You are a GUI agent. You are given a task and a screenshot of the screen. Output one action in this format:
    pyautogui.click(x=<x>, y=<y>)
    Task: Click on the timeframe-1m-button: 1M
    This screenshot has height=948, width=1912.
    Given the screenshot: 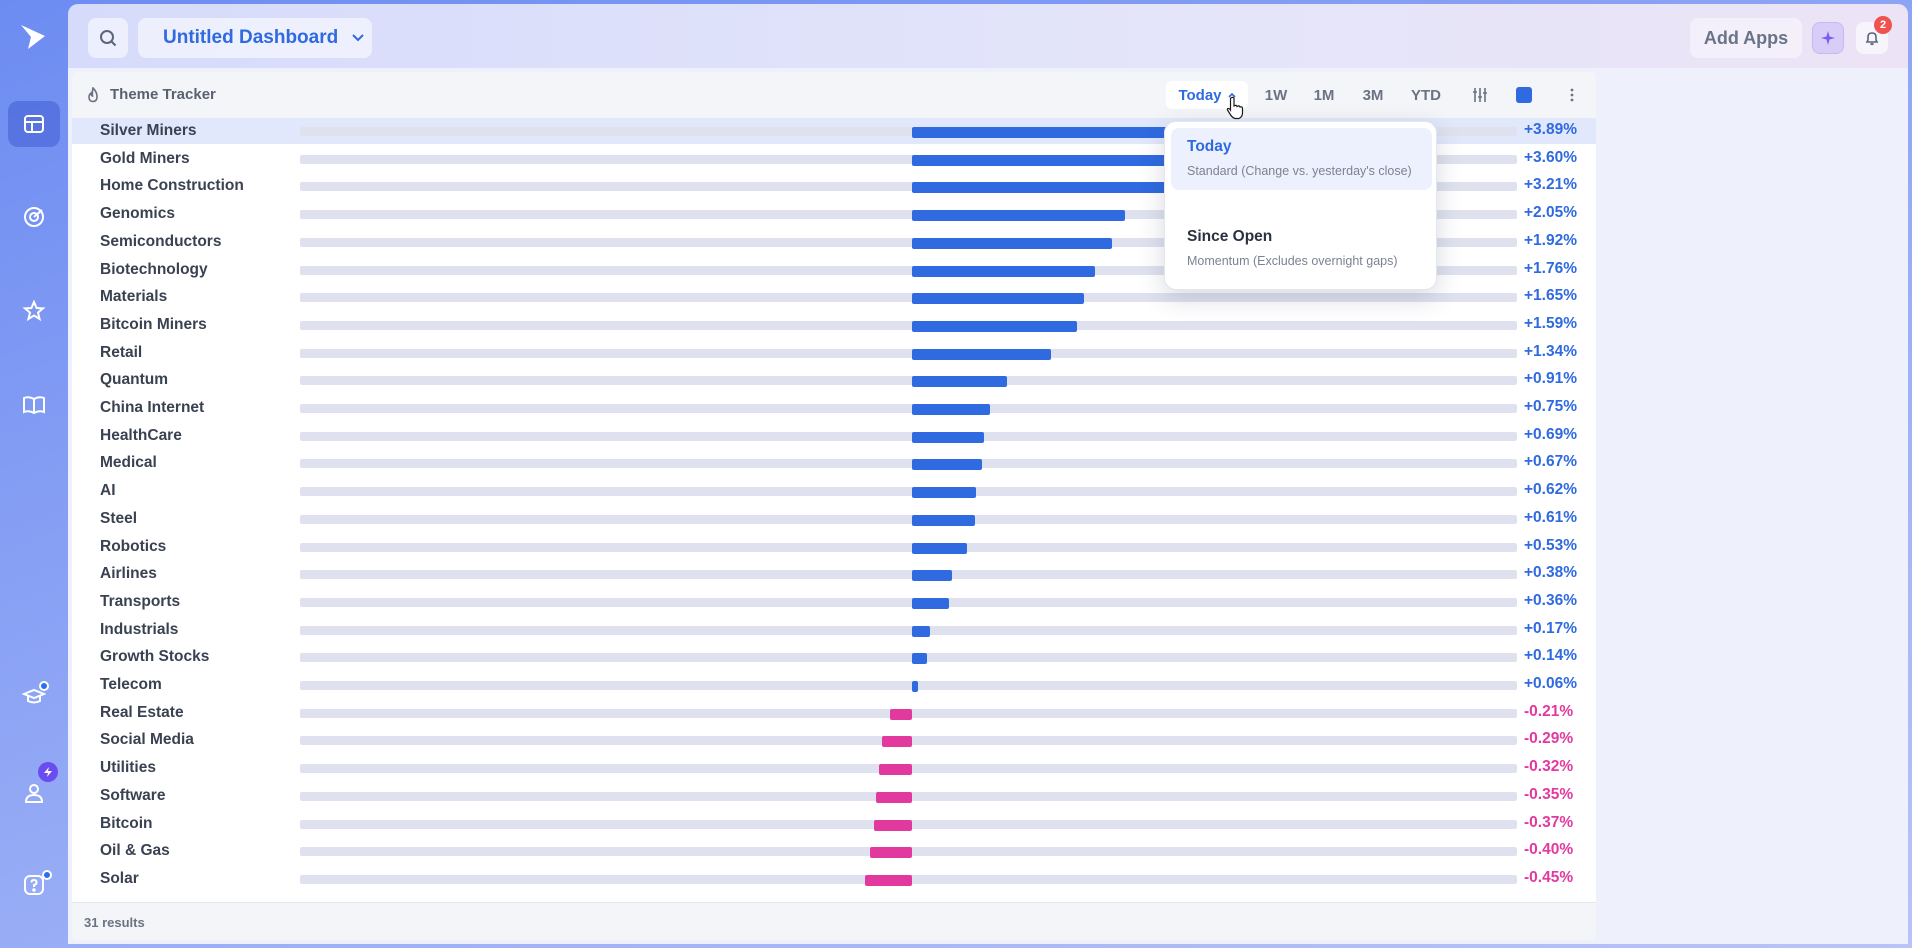 What is the action you would take?
    pyautogui.click(x=1324, y=95)
    